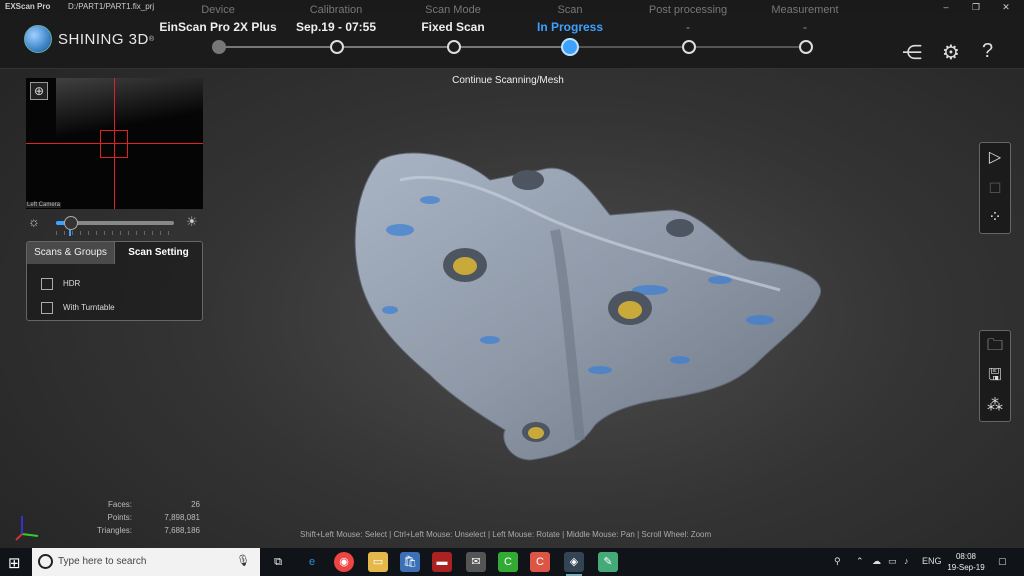  What do you see at coordinates (688, 19) in the screenshot?
I see `step-post-processing: Post processing -` at bounding box center [688, 19].